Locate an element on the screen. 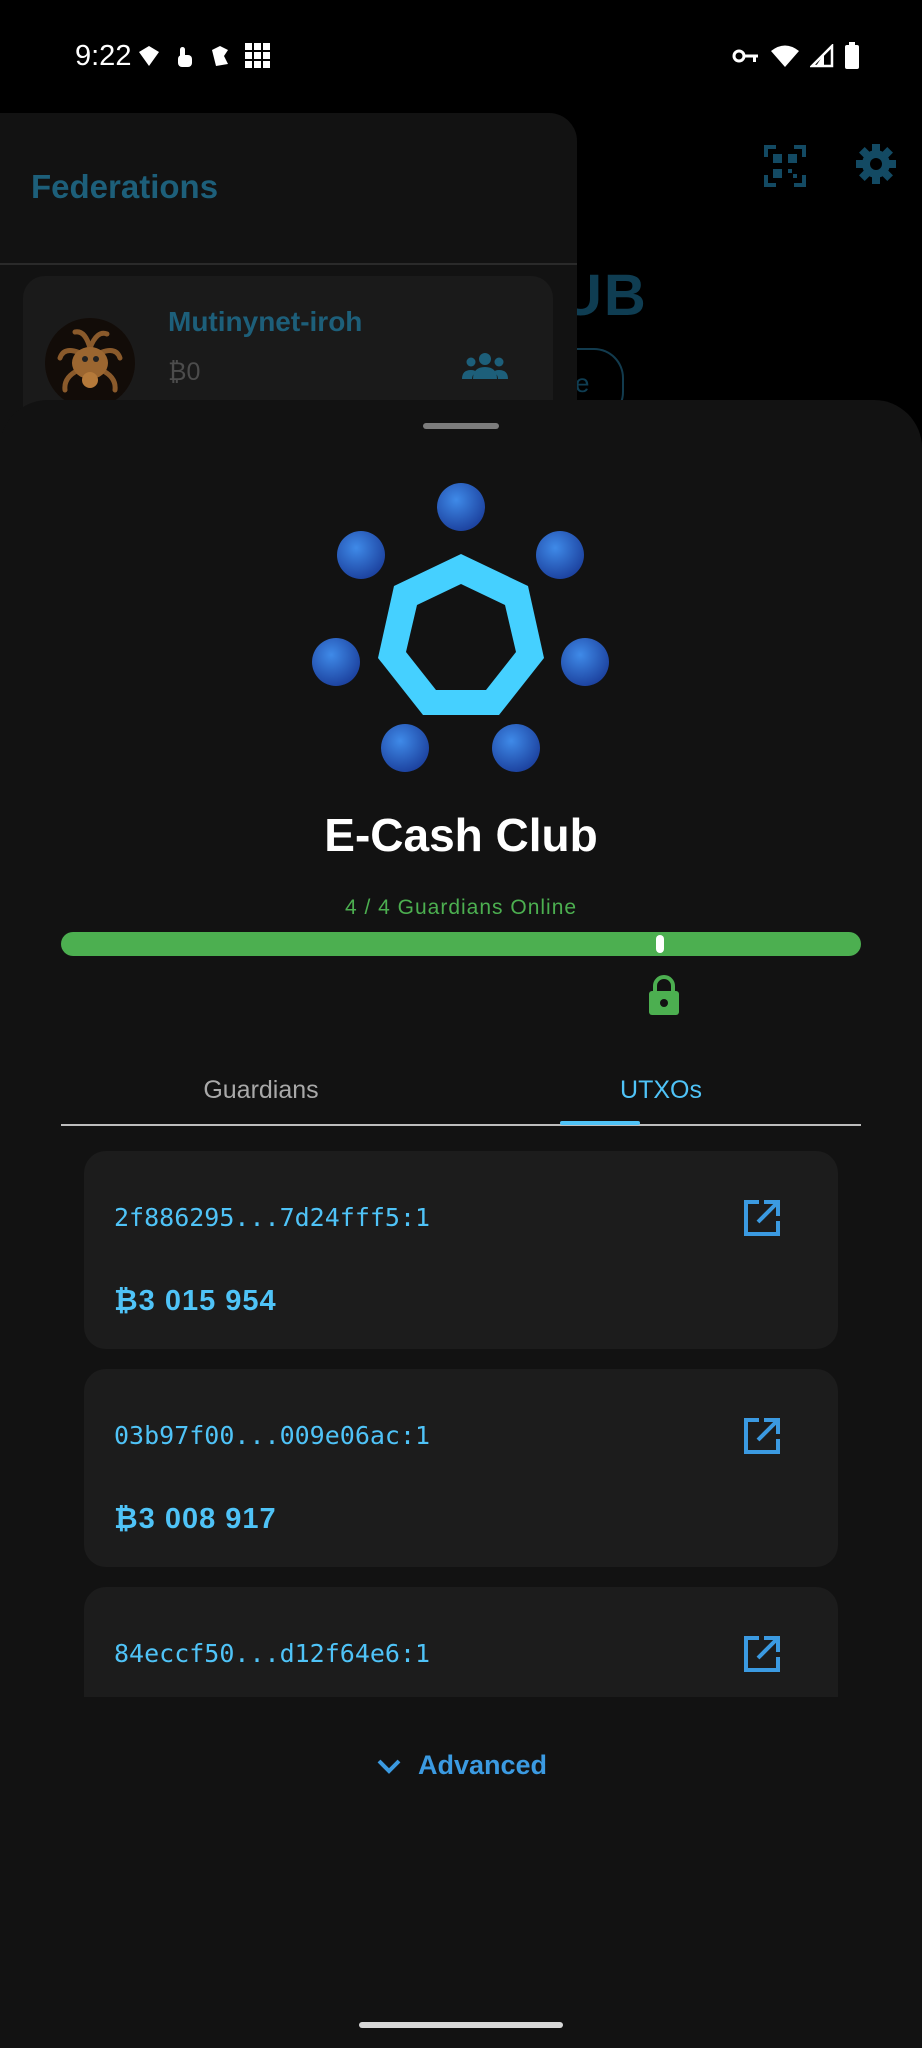 Image resolution: width=922 pixels, height=2048 pixels. tab-selected-indicator is located at coordinates (600, 1123).